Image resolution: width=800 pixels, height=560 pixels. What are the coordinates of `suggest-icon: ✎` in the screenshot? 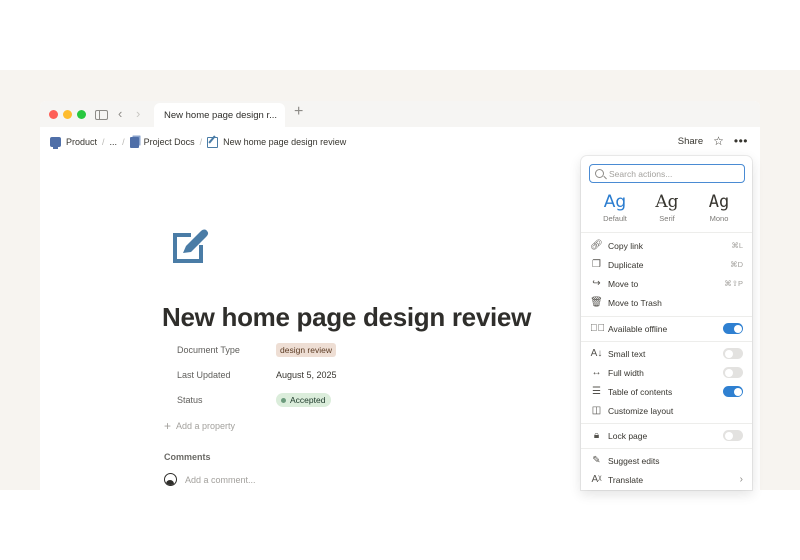 It's located at (596, 460).